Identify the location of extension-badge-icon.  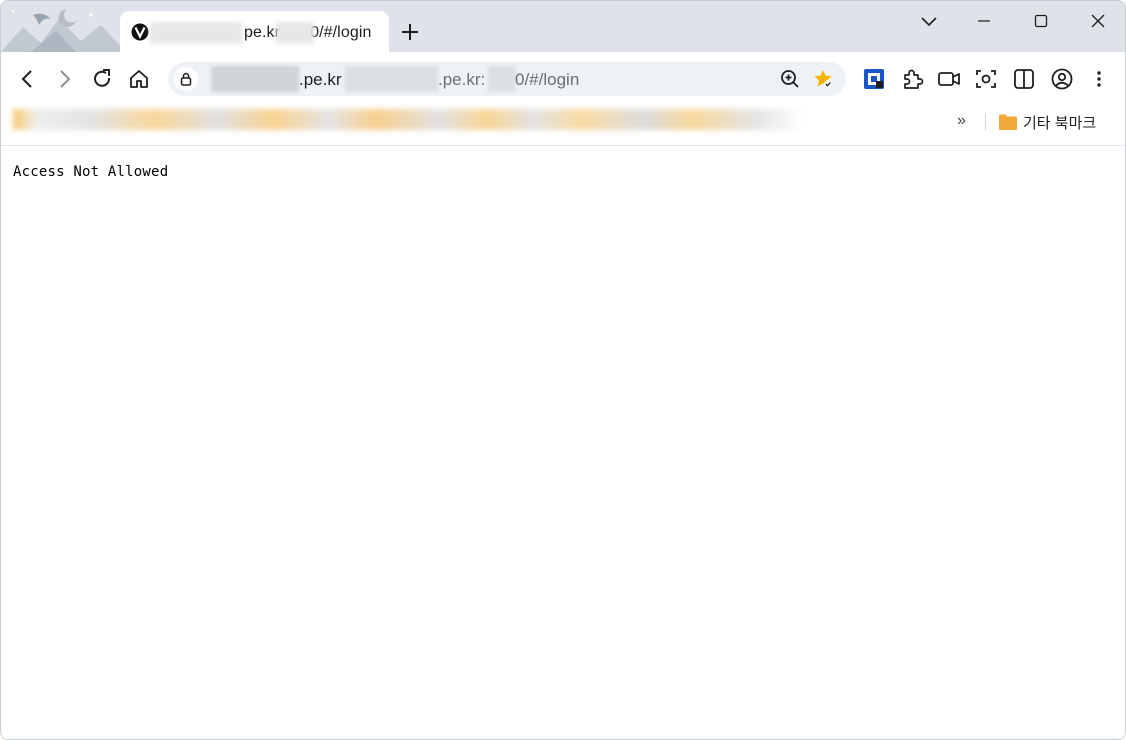
(874, 79).